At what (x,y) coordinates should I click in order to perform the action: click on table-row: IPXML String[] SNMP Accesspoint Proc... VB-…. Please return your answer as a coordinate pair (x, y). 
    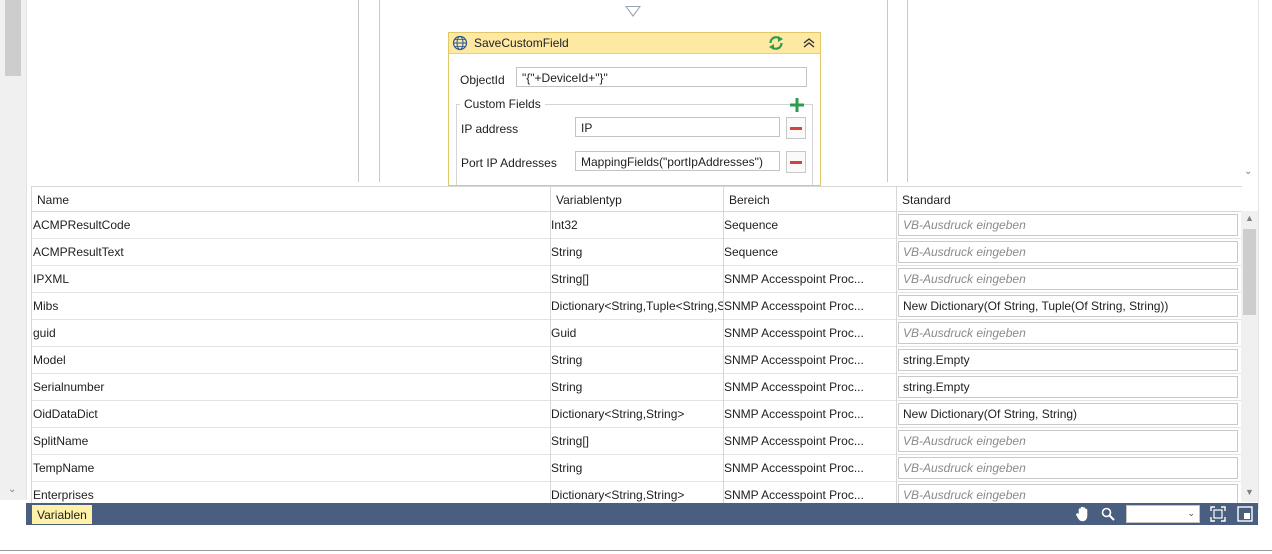
    Looking at the image, I should click on (637, 279).